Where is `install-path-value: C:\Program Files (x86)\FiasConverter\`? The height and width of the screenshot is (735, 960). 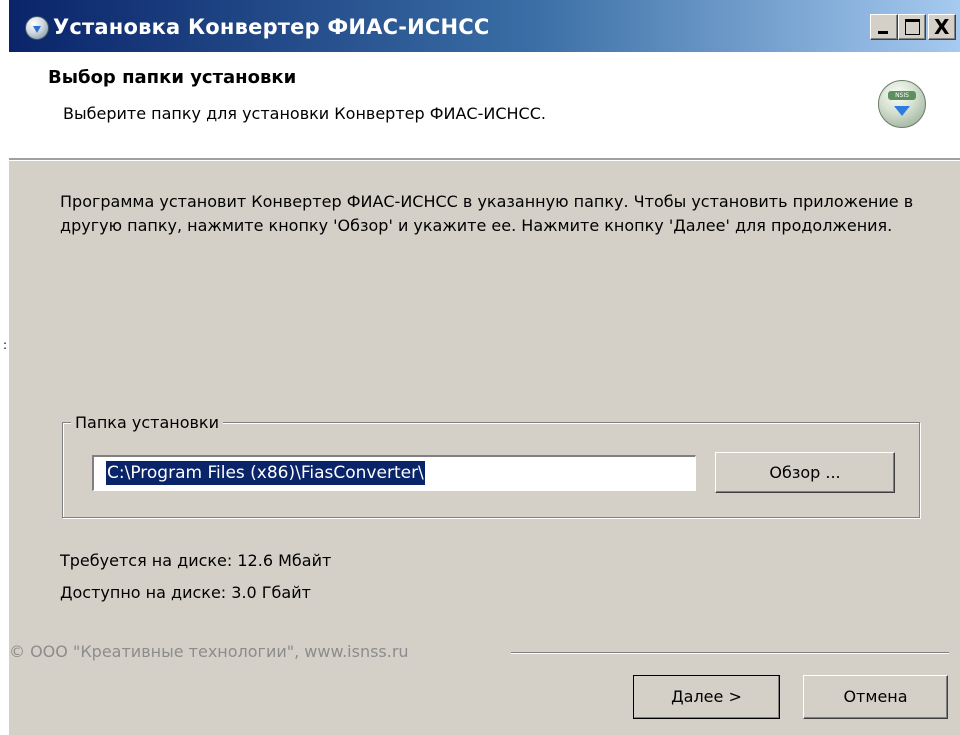
install-path-value: C:\Program Files (x86)\FiasConverter\ is located at coordinates (265, 473).